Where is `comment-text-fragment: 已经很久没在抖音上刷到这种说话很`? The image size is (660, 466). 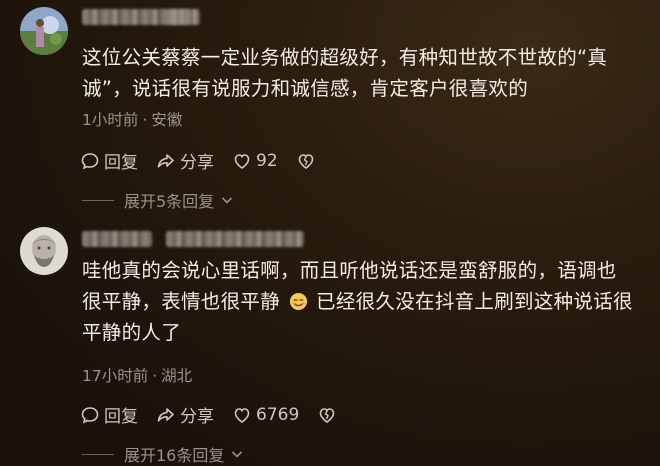 comment-text-fragment: 已经很久没在抖音上刷到这种说话很 is located at coordinates (474, 301).